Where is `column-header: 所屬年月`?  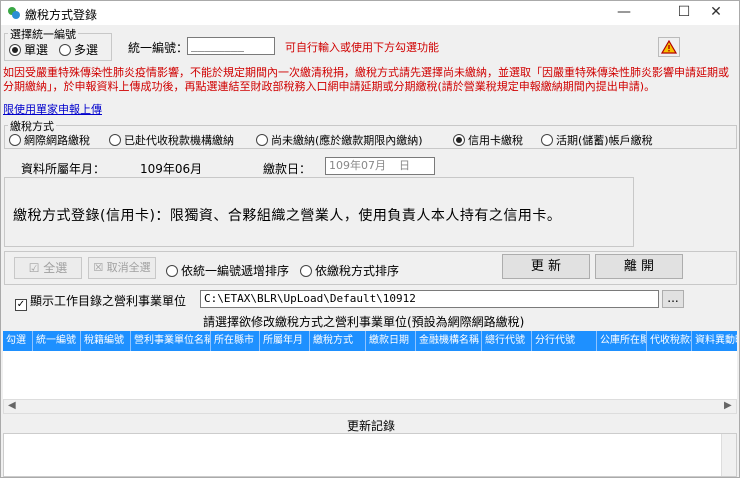 column-header: 所屬年月 is located at coordinates (285, 341).